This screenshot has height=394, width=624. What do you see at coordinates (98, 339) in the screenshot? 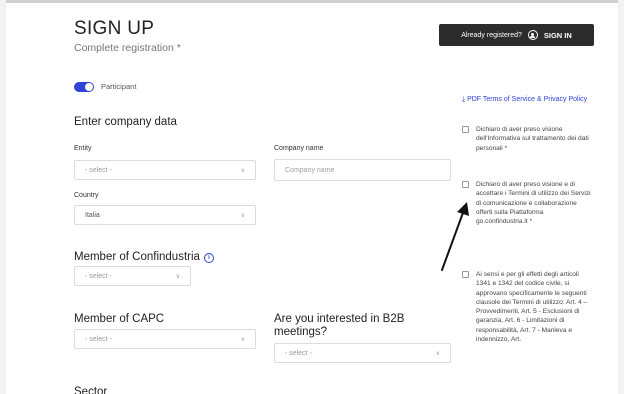
I see `capc-select-value: - select -` at bounding box center [98, 339].